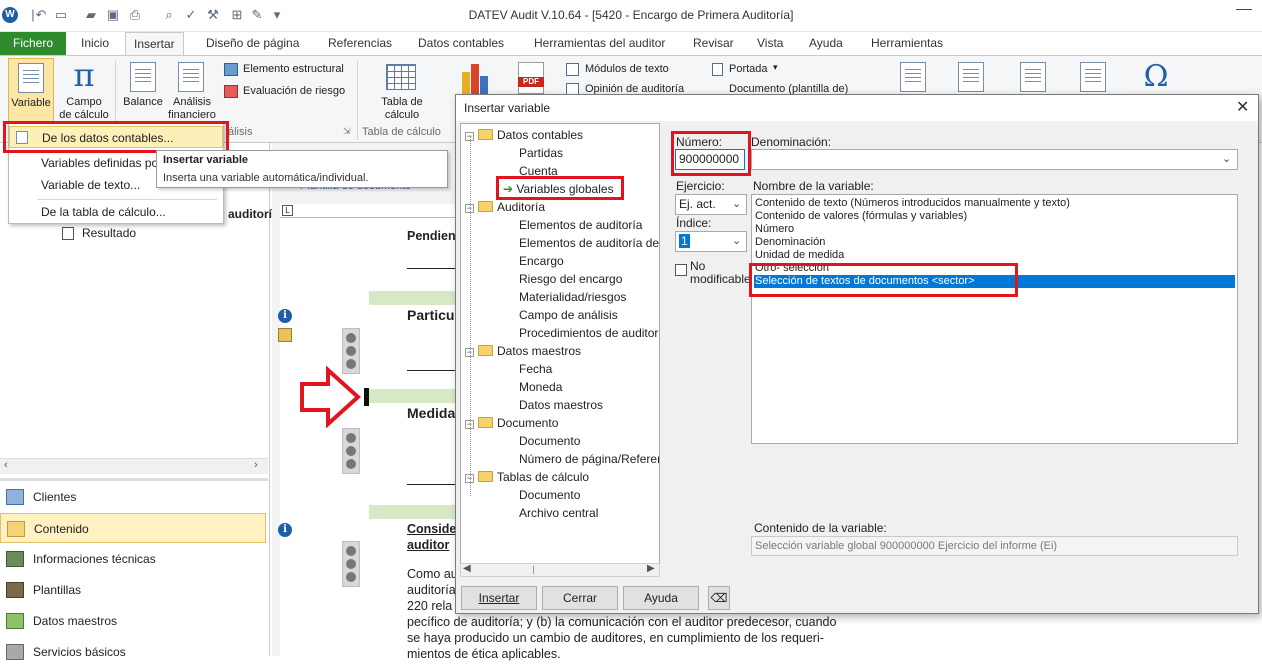  What do you see at coordinates (33, 43) in the screenshot?
I see `tab-fichero: Fichero` at bounding box center [33, 43].